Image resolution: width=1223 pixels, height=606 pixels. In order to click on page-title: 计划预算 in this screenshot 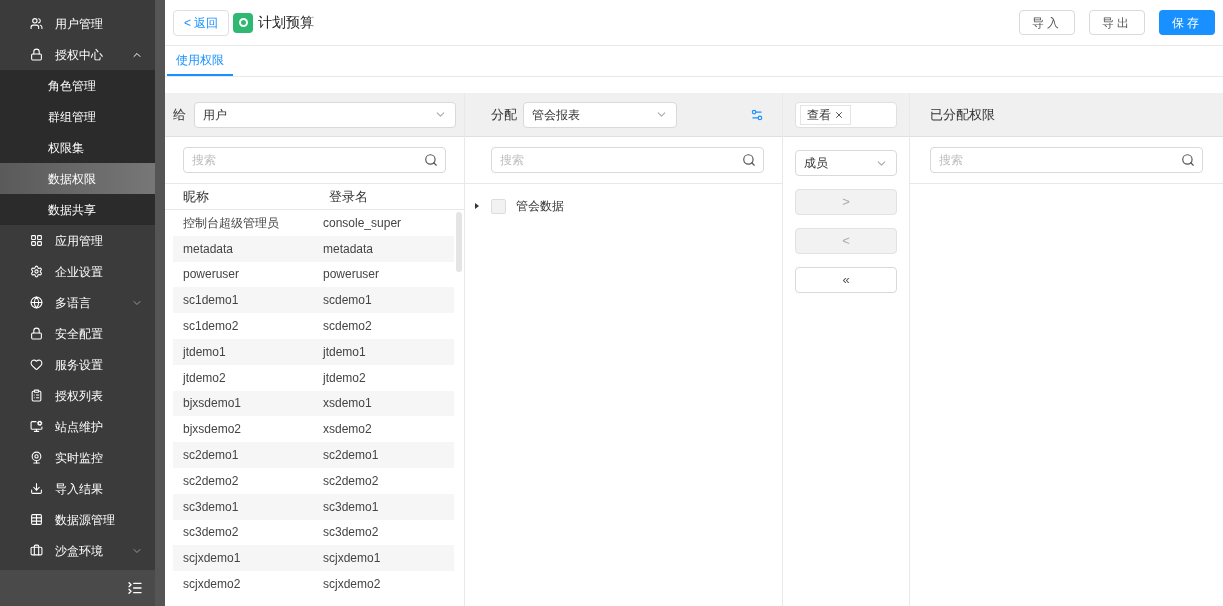, I will do `click(286, 22)`.